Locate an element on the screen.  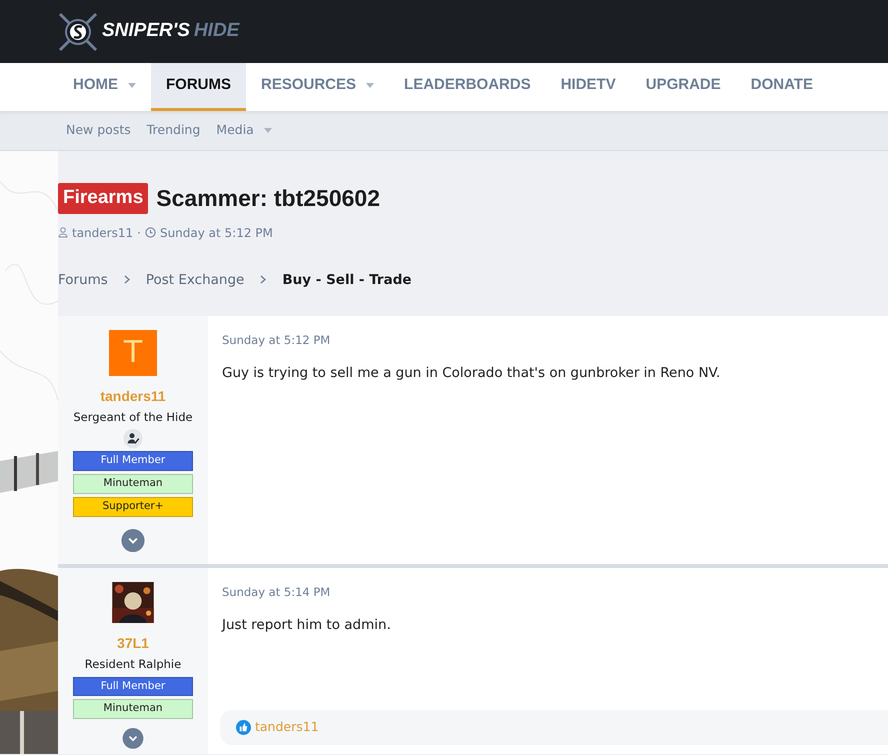
nav-tab: RESOURCES is located at coordinates (318, 87).